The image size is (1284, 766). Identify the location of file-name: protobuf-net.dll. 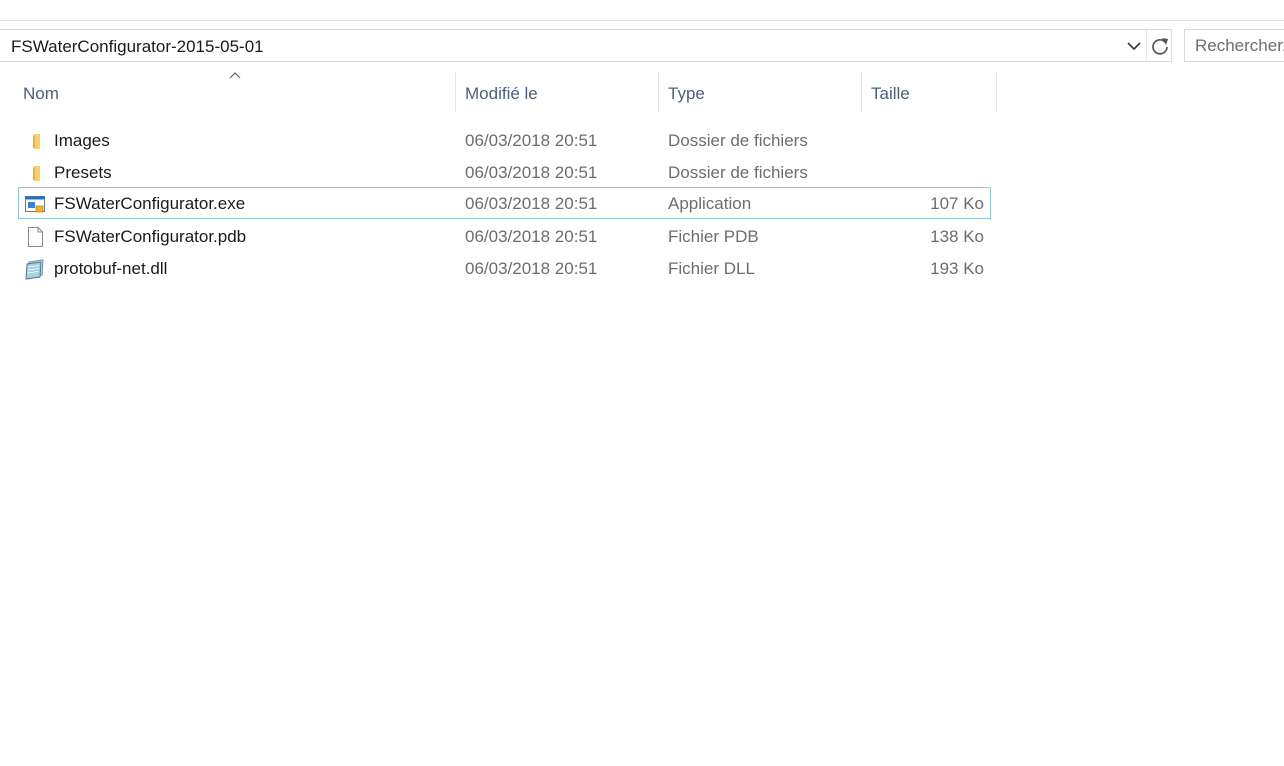
(111, 268).